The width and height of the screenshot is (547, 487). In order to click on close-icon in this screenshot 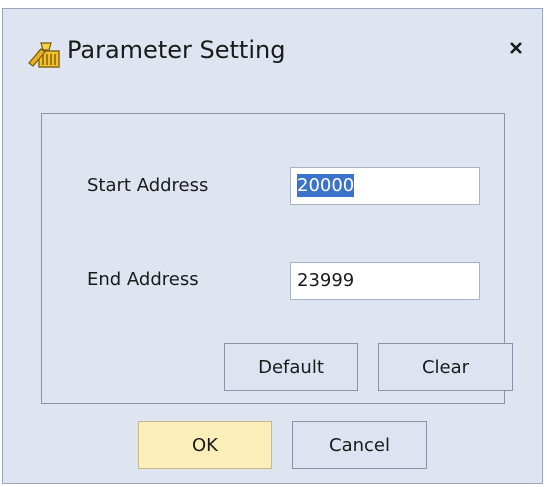, I will do `click(516, 50)`.